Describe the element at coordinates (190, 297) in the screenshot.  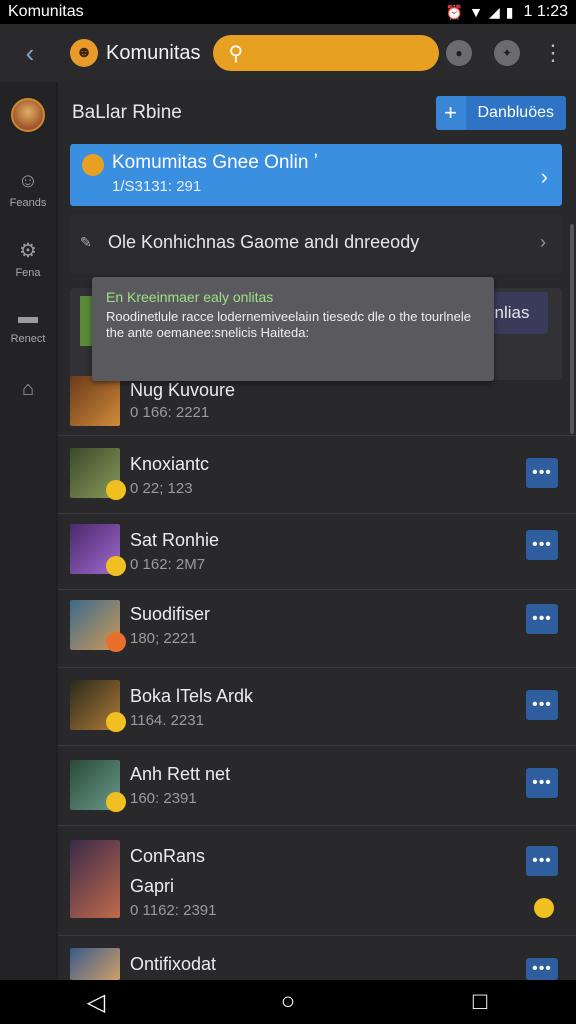
I see `tooltip-title: En Kreeinmaer ealy onlitas` at that location.